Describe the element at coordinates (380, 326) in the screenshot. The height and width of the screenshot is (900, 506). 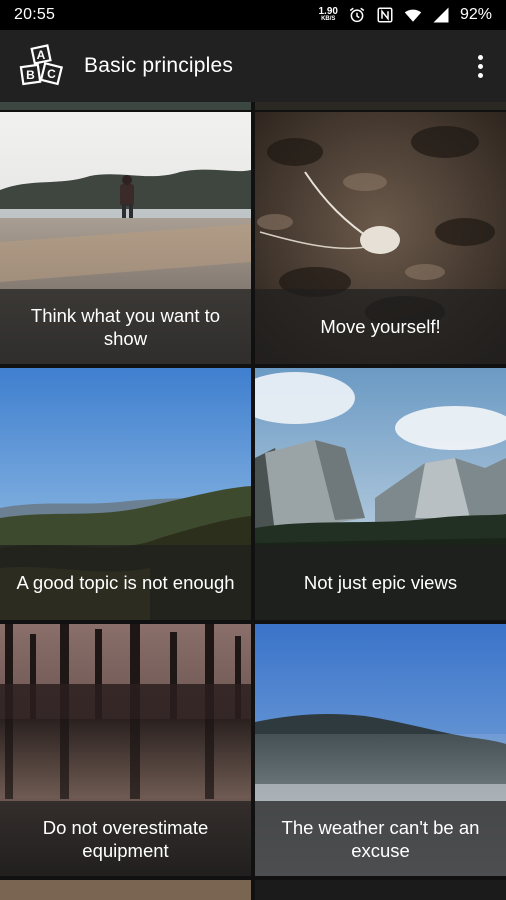
I see `topic-caption: Move yourself!` at that location.